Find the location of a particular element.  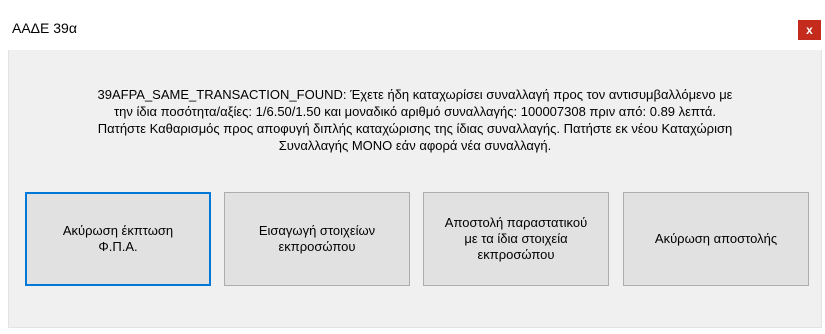

title-bar: ΑΑΔΕ 39α x is located at coordinates (412, 25).